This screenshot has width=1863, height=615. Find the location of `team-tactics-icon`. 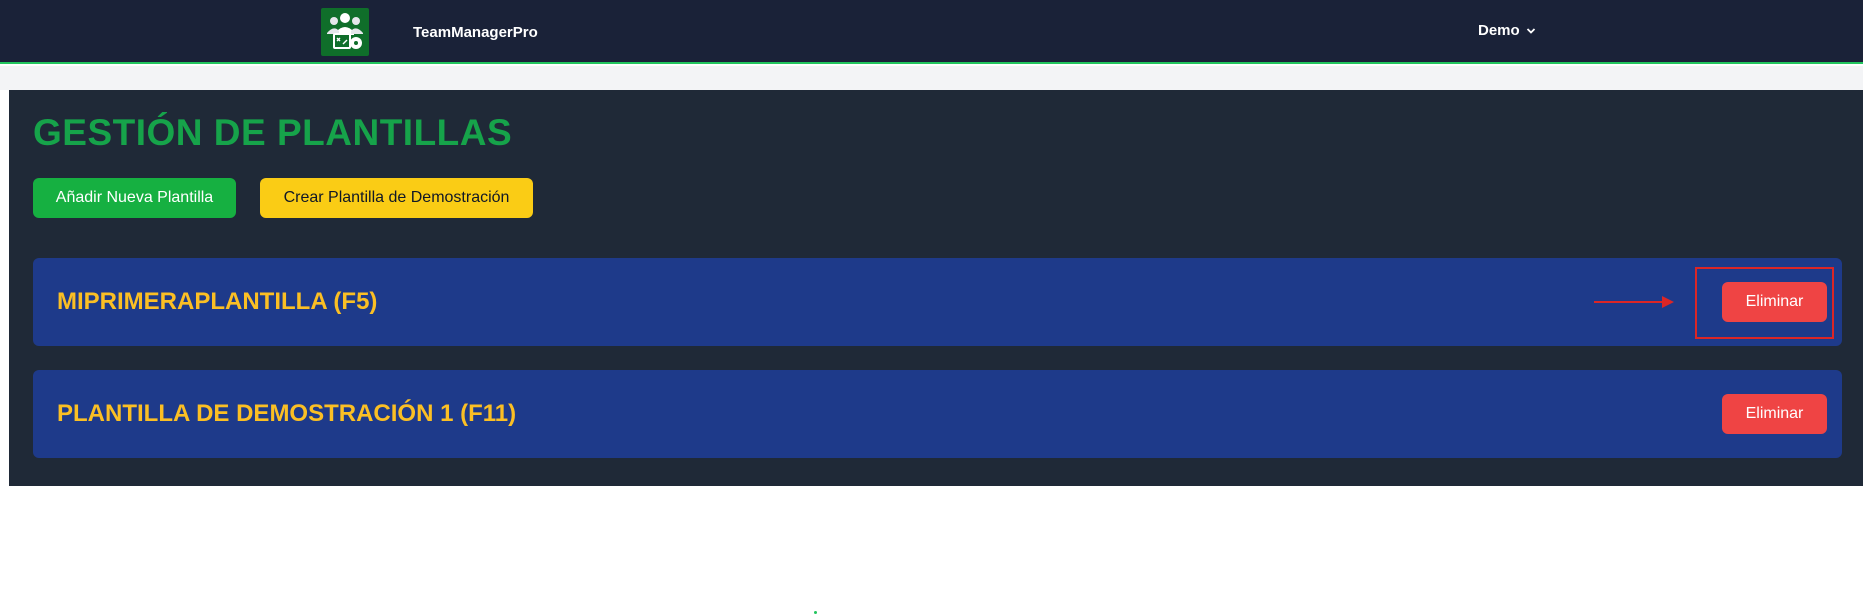

team-tactics-icon is located at coordinates (345, 31).